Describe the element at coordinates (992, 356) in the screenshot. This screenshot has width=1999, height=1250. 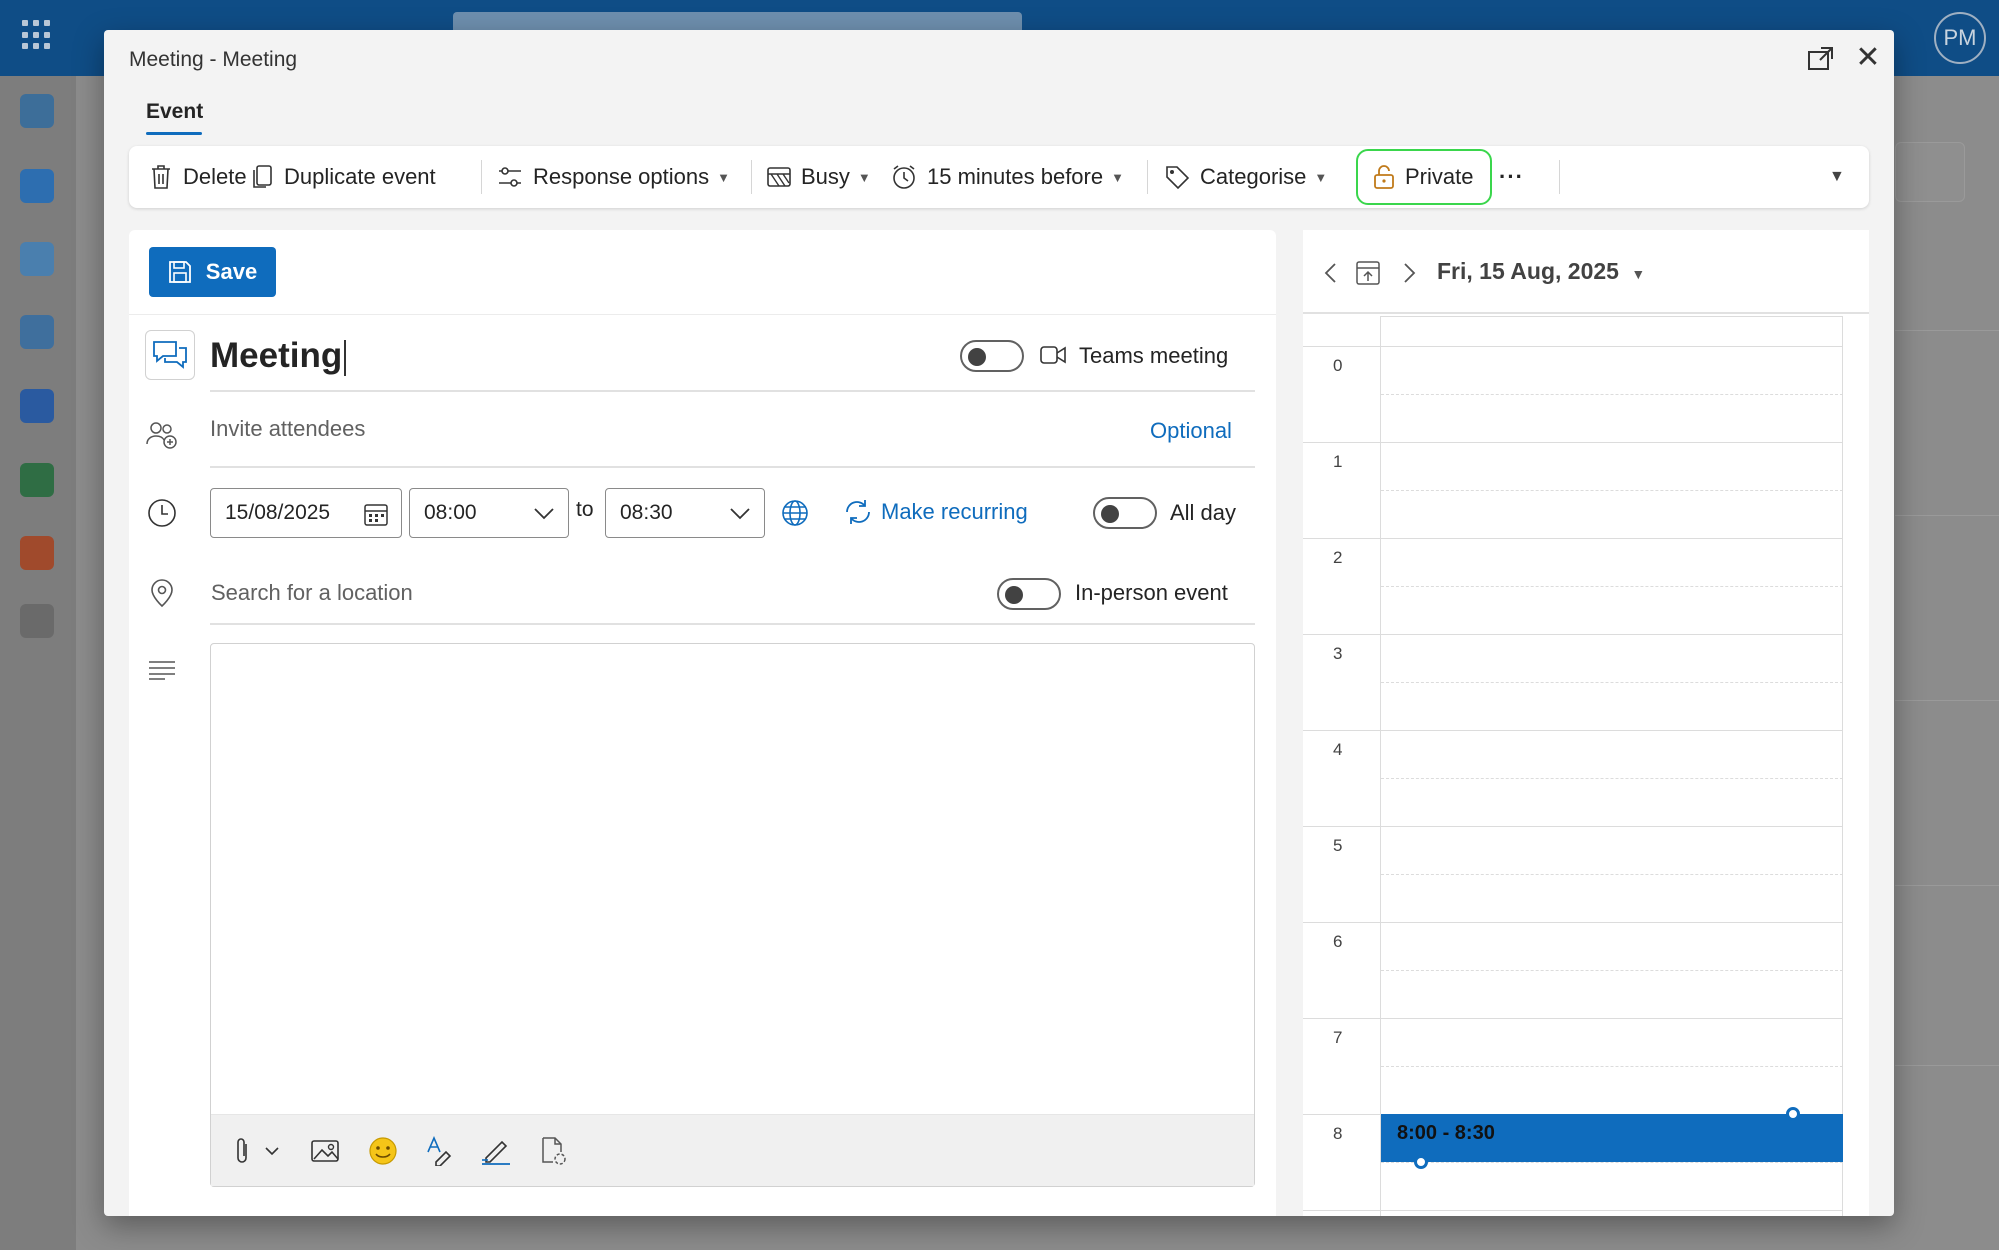
I see `teams-meeting-toggle` at that location.